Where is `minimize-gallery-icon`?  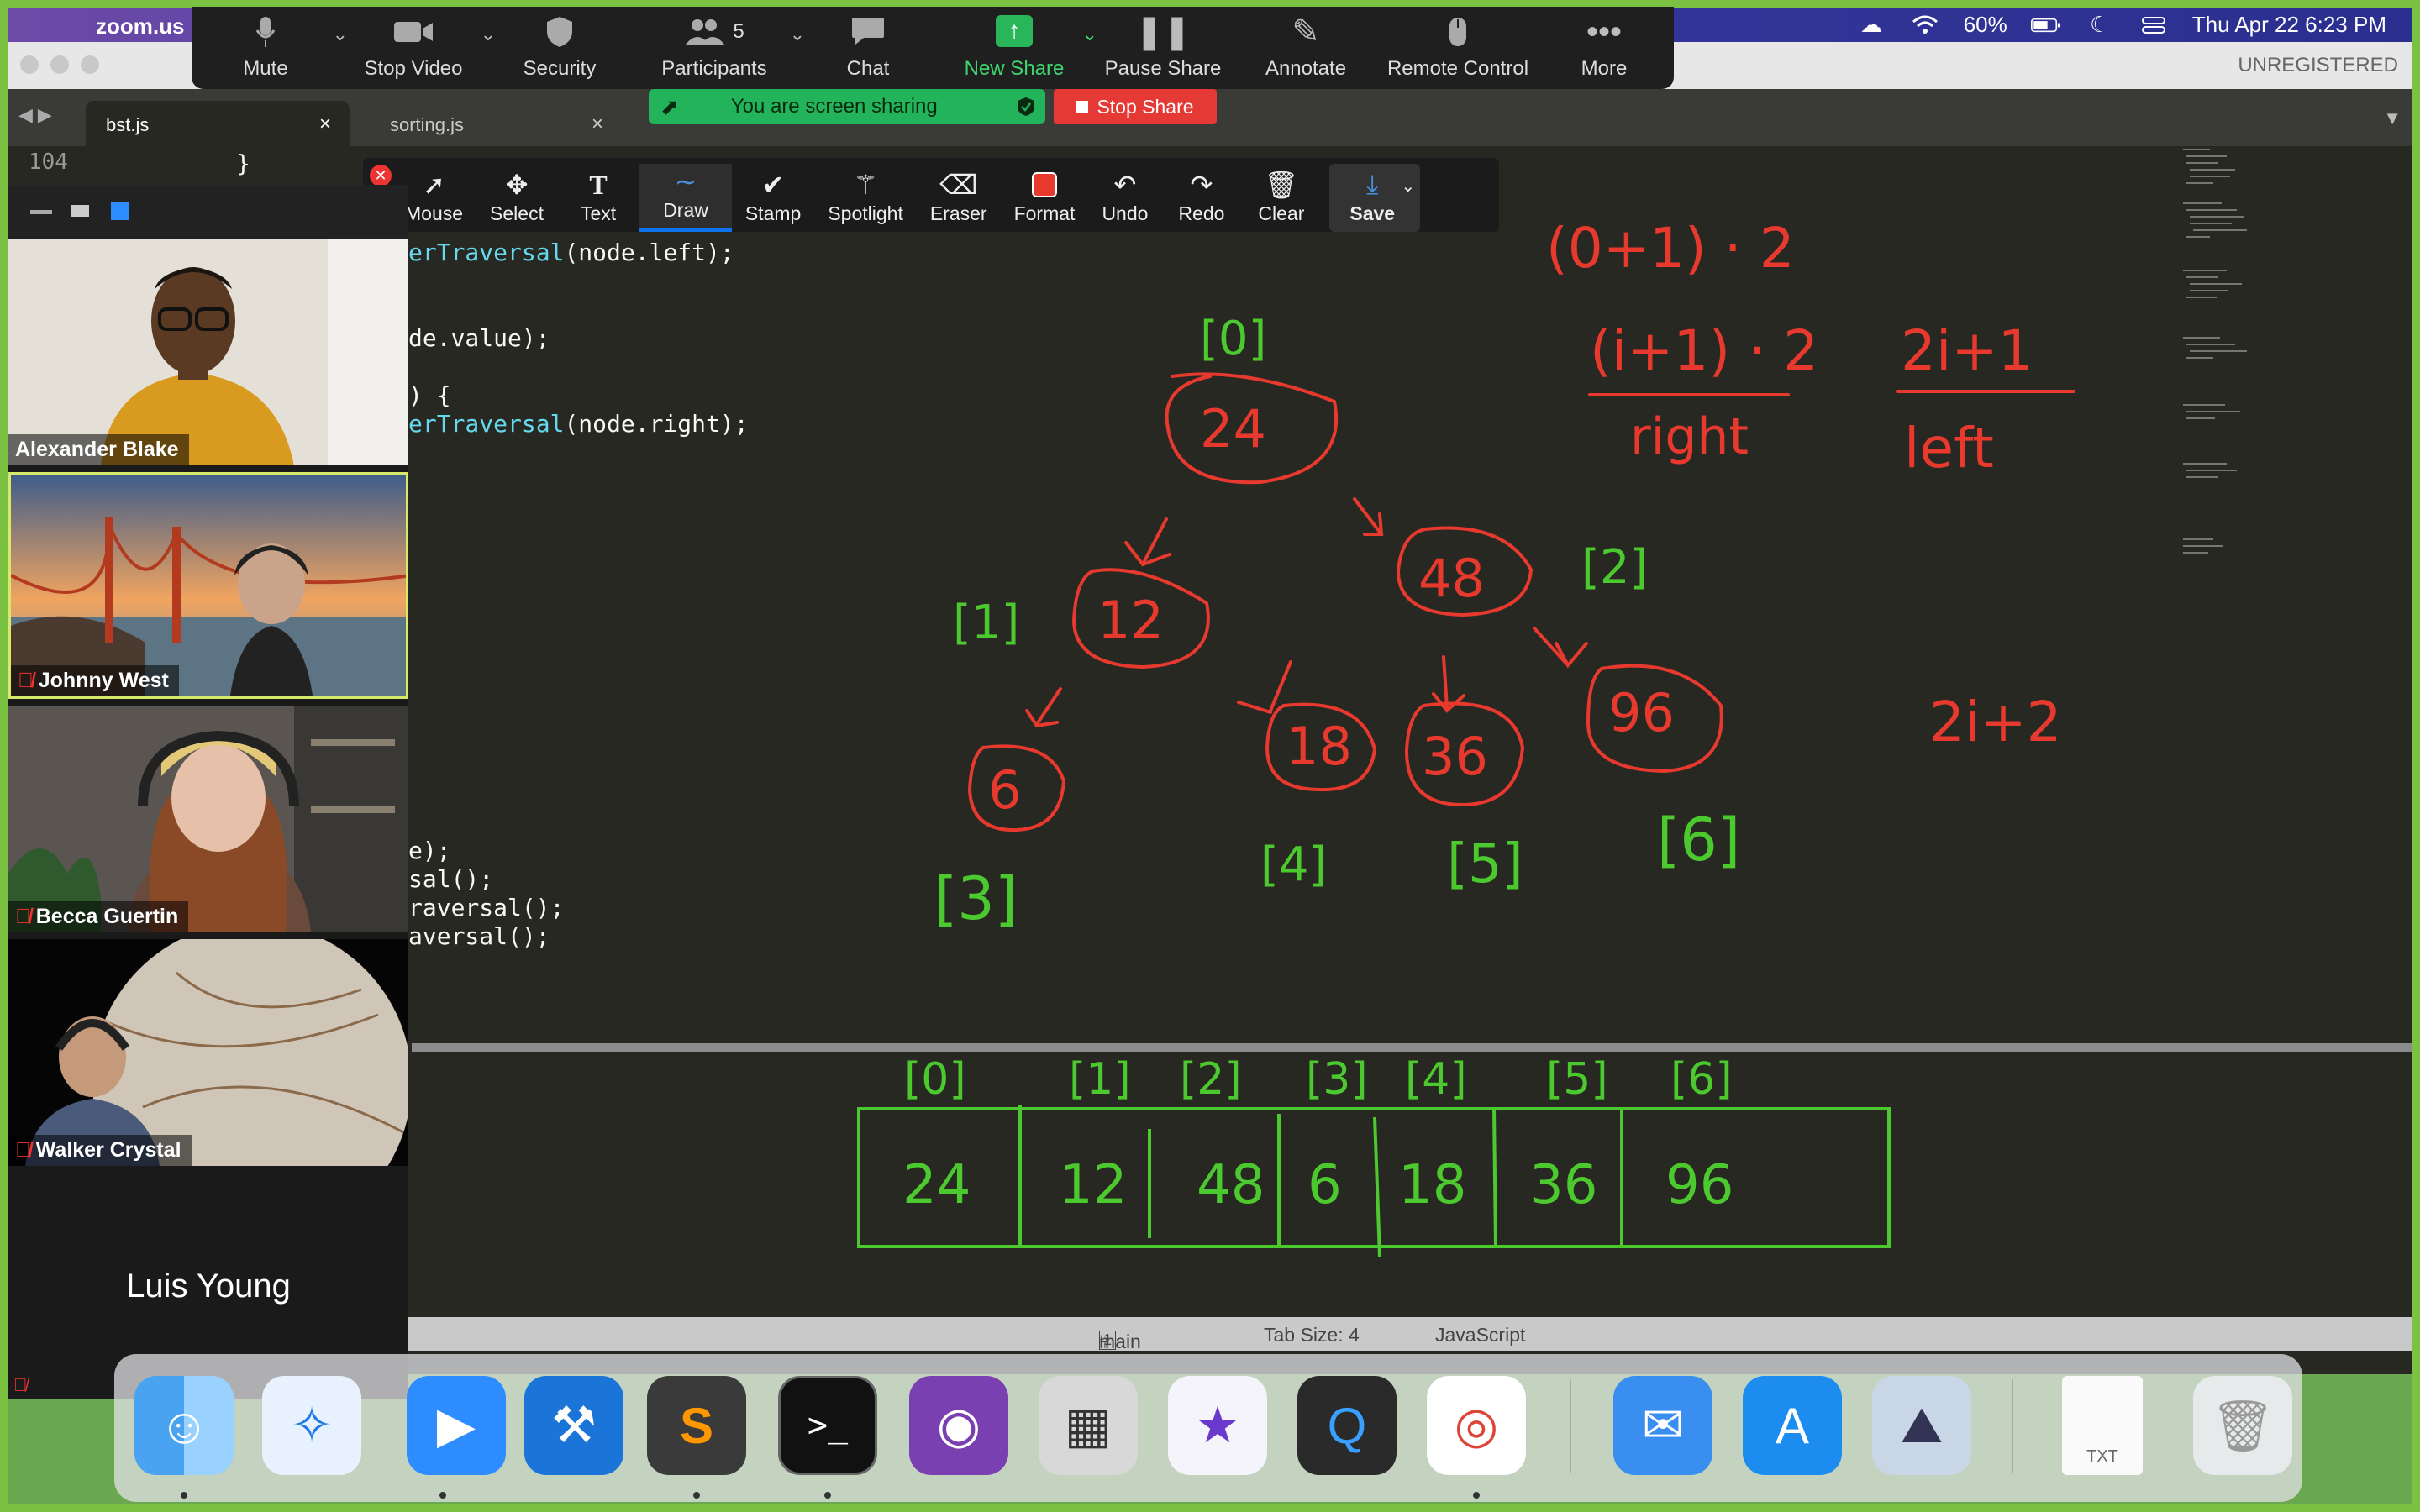
minimize-gallery-icon is located at coordinates (41, 212).